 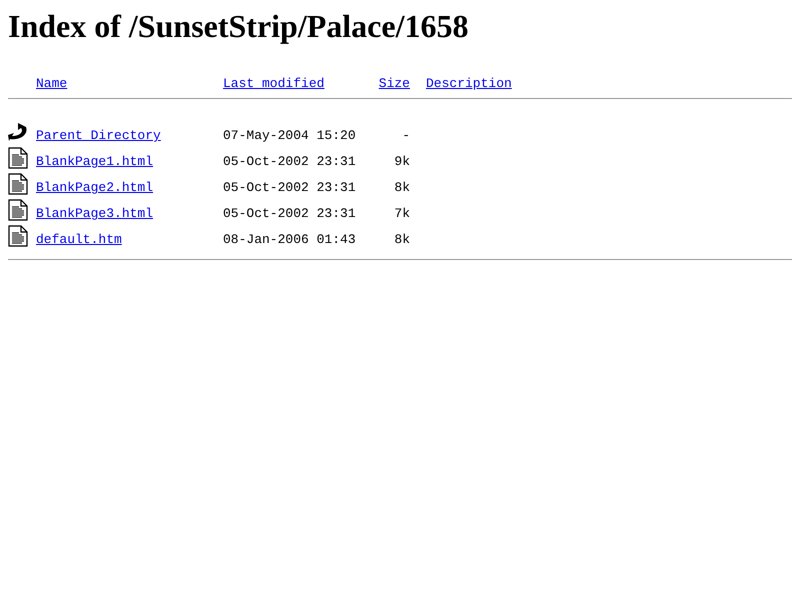 What do you see at coordinates (98, 135) in the screenshot?
I see `file-link: Parent Directory` at bounding box center [98, 135].